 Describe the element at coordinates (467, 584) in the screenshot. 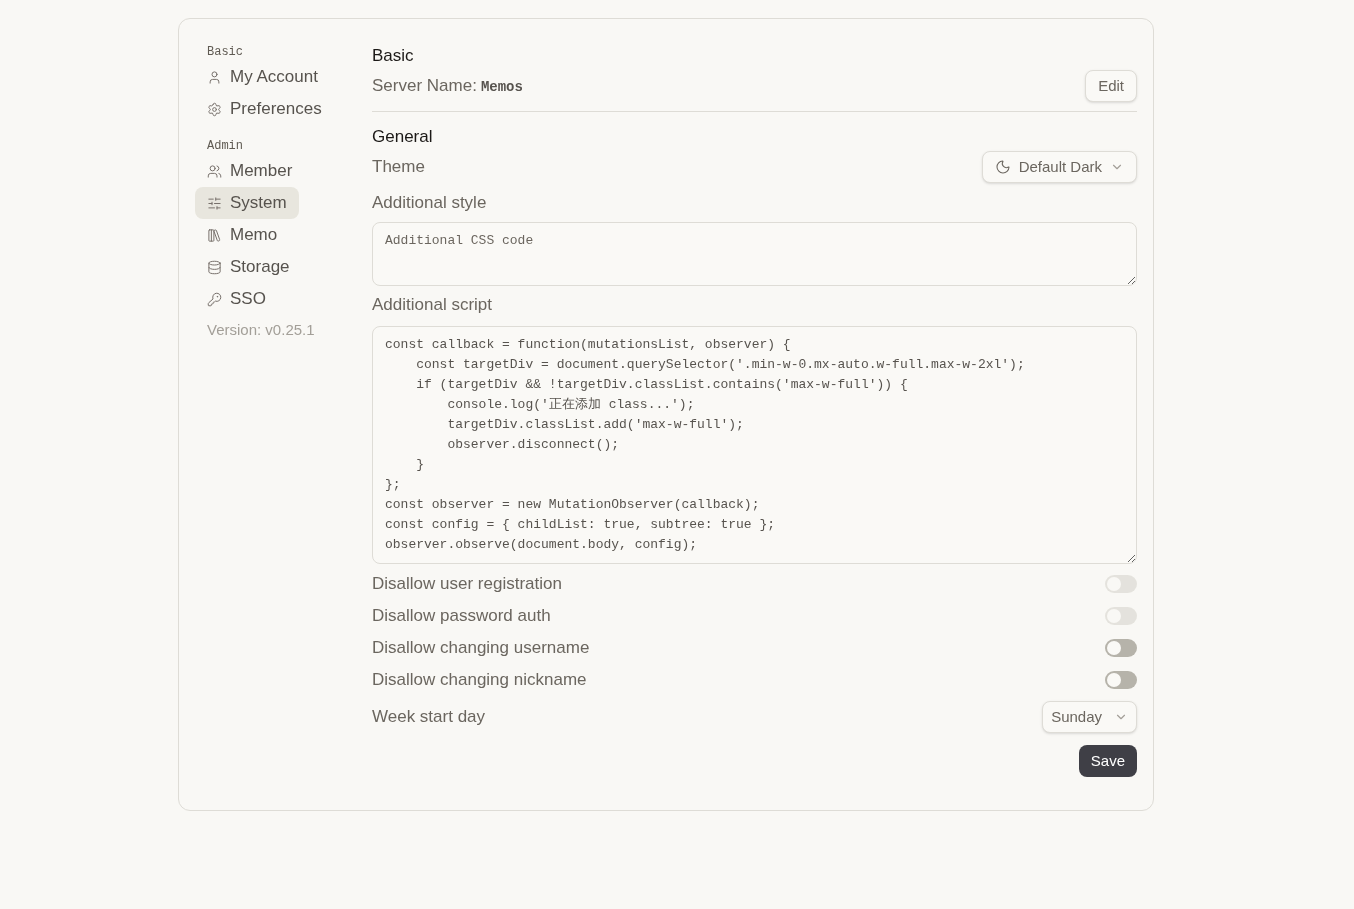

I see `setting-label: Disallow user registration` at that location.